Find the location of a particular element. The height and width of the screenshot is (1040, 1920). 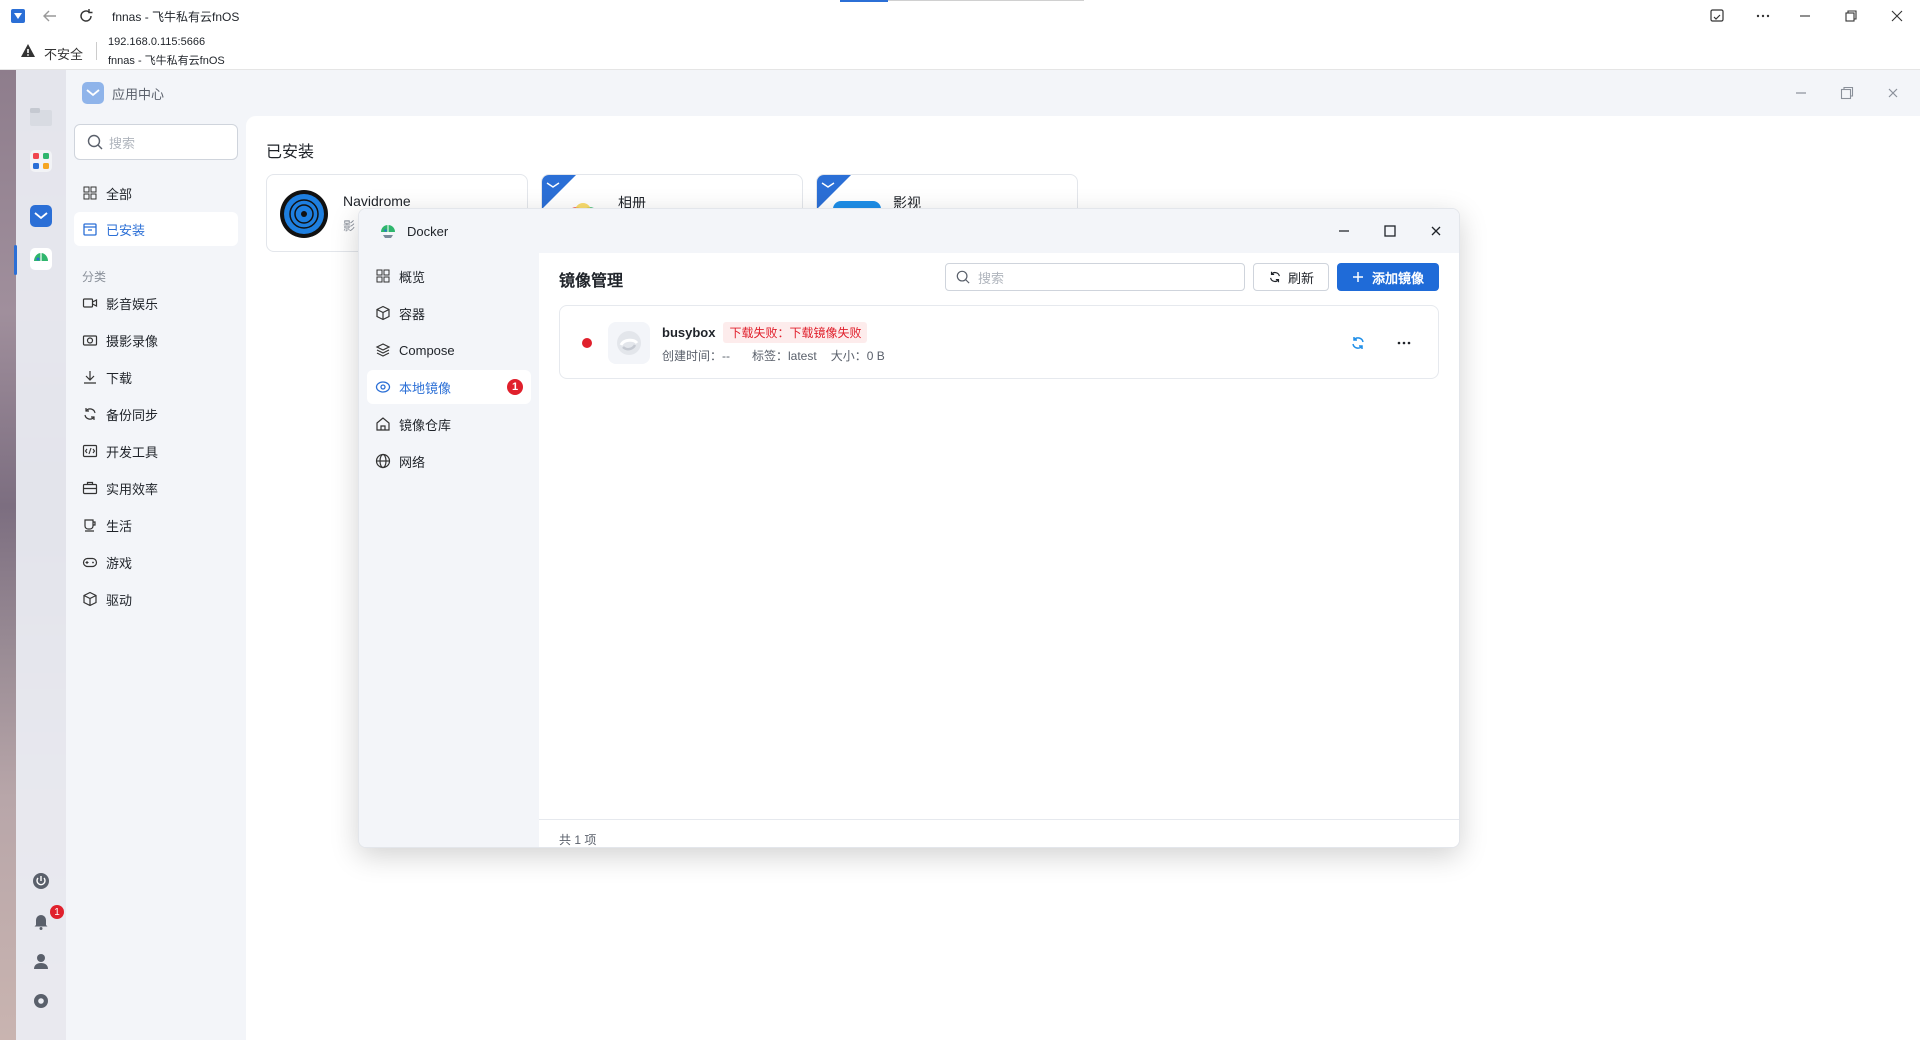

docker-maximize-icon is located at coordinates (1390, 231).